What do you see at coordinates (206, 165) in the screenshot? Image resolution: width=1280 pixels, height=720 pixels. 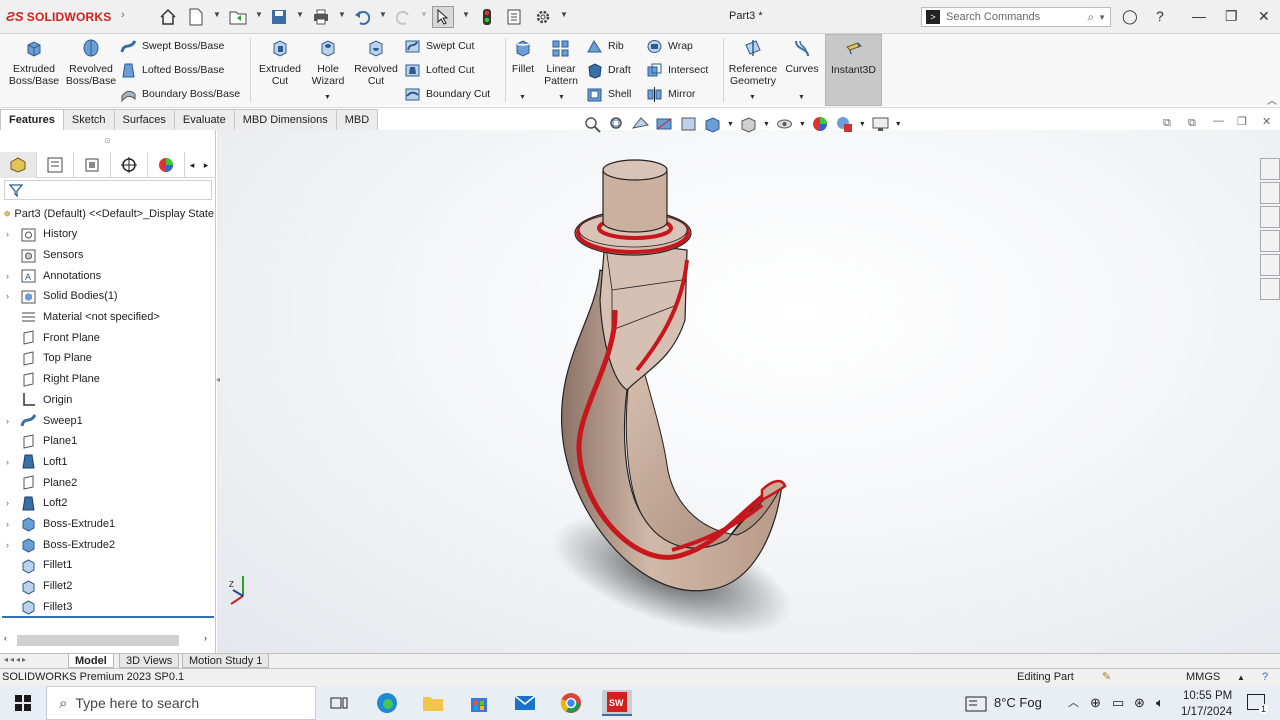 I see `tabs-scroll-right-icon: ▸` at bounding box center [206, 165].